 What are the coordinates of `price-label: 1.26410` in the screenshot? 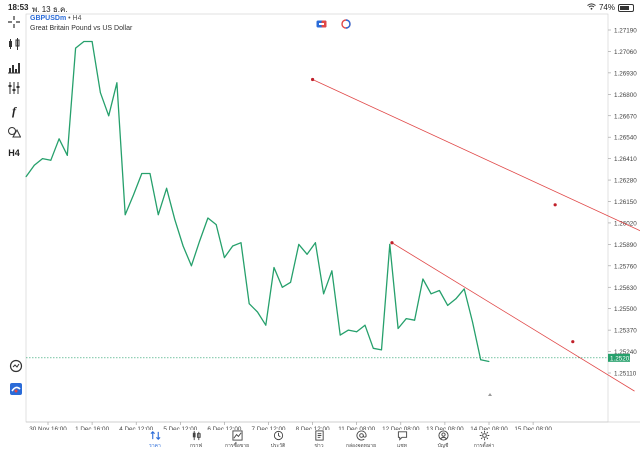 It's located at (625, 159).